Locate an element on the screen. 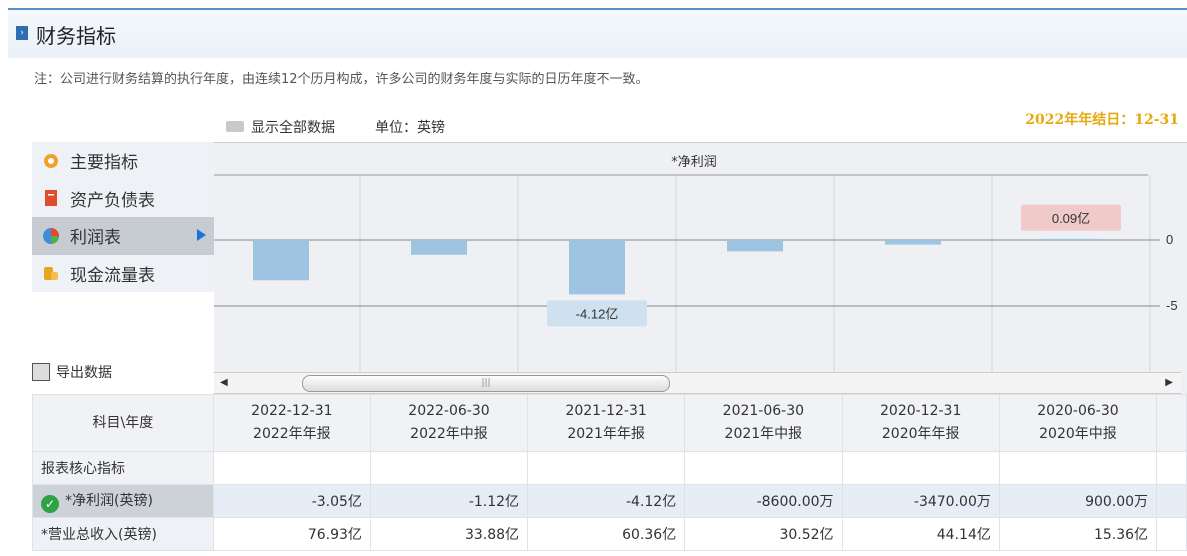 This screenshot has height=556, width=1187. column-header: 2022-06-30 2022年中报 is located at coordinates (449, 423).